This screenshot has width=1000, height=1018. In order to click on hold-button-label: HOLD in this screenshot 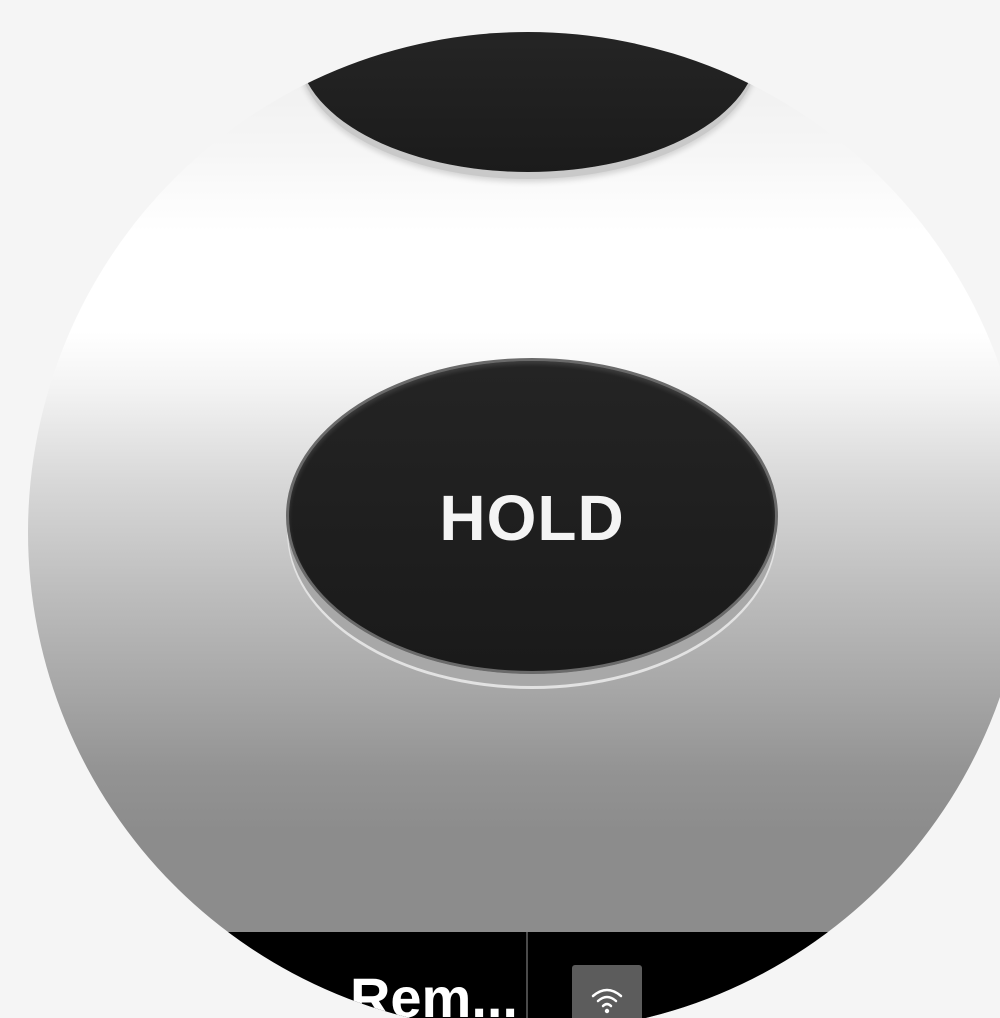, I will do `click(532, 518)`.